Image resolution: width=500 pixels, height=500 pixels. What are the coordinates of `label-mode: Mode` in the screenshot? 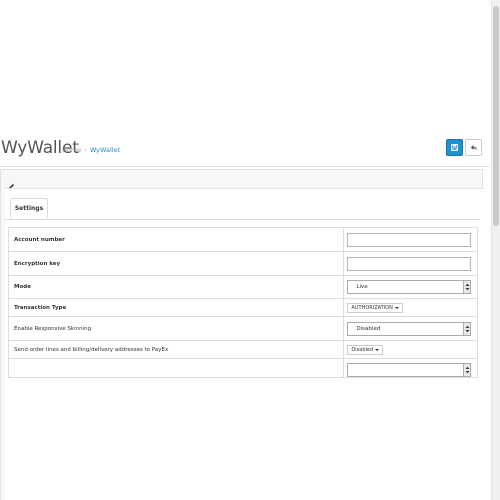 It's located at (176, 287).